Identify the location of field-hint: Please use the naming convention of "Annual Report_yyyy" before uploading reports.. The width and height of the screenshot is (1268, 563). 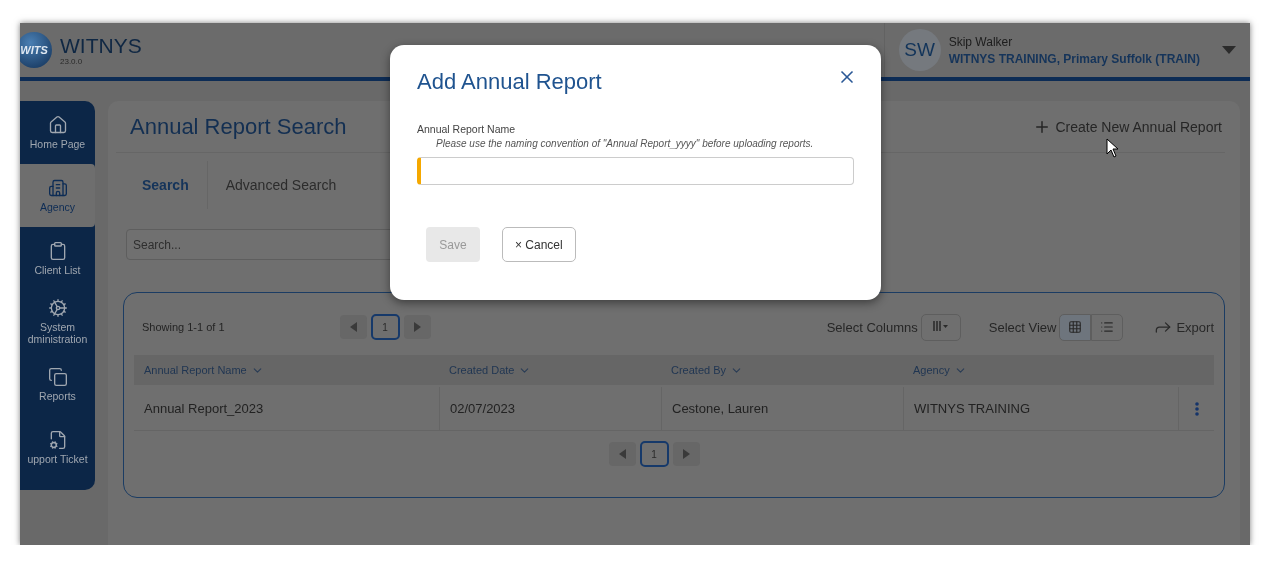
(625, 143).